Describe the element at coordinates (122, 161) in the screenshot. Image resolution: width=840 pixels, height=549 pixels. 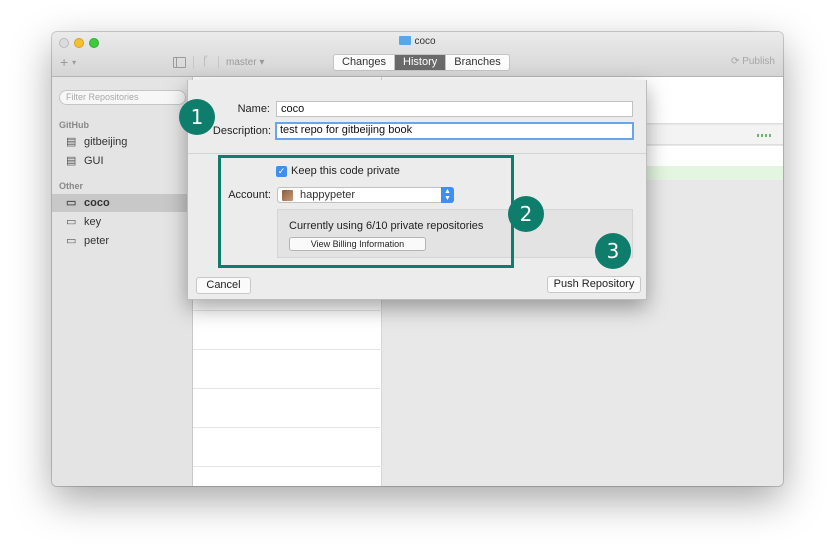
I see `sidebar-item-gui: ▤ GUI` at that location.